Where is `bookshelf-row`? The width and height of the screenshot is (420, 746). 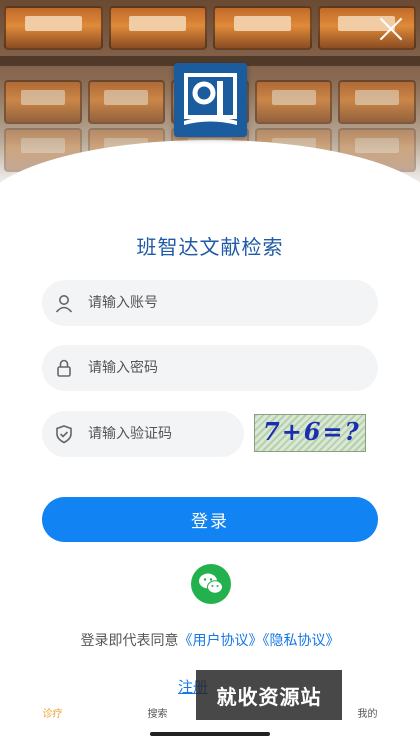
bookshelf-row is located at coordinates (210, 28).